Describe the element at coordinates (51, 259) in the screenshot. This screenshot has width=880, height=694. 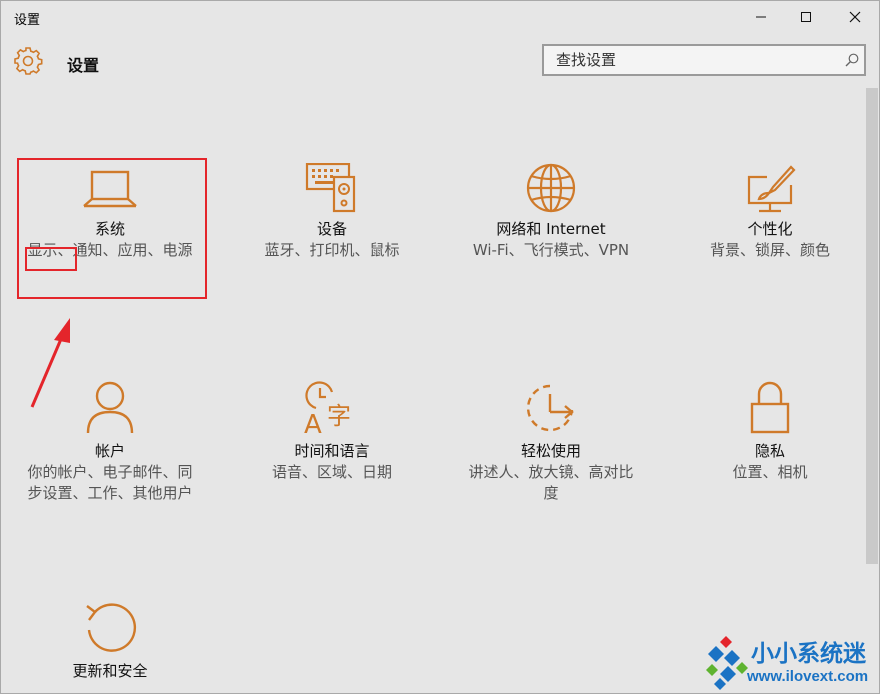
I see `highlight-box-display` at that location.